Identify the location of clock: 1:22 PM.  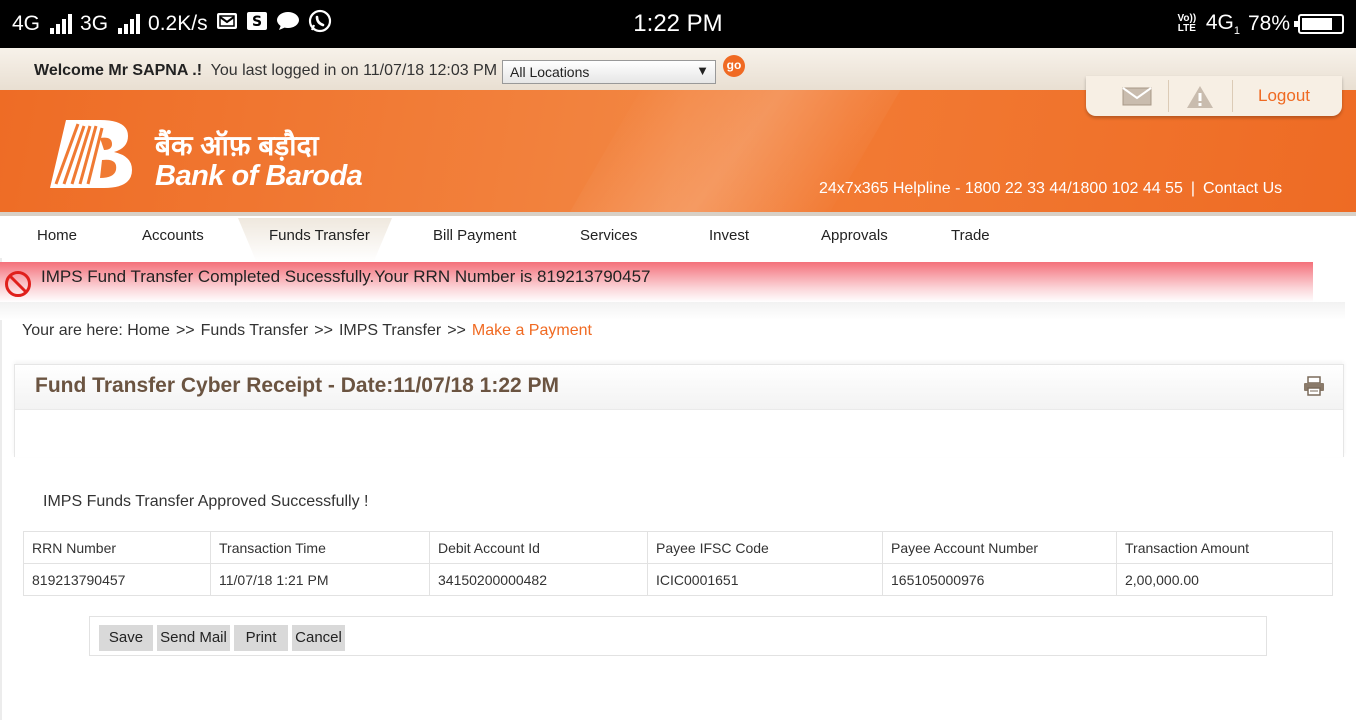
(678, 23).